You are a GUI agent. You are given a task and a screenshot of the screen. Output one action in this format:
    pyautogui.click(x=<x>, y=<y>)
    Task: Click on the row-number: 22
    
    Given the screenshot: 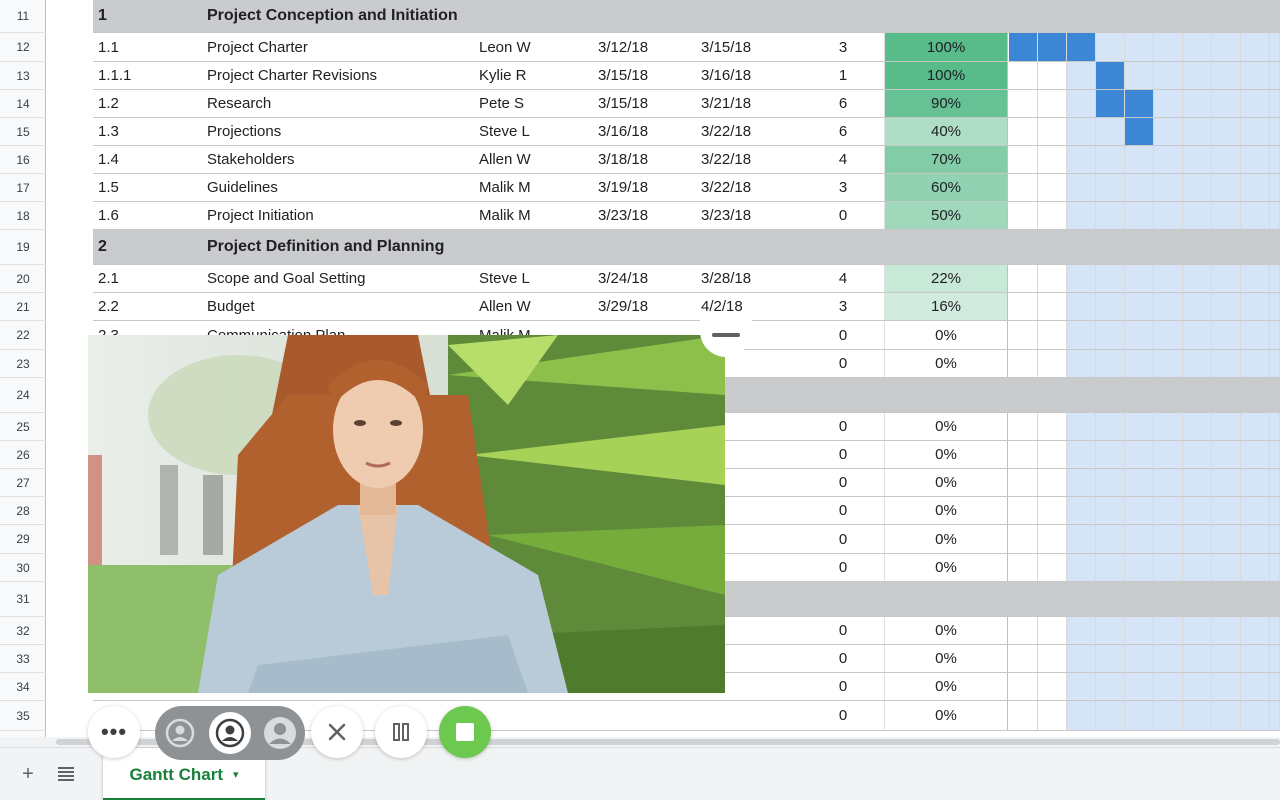 What is the action you would take?
    pyautogui.click(x=23, y=335)
    